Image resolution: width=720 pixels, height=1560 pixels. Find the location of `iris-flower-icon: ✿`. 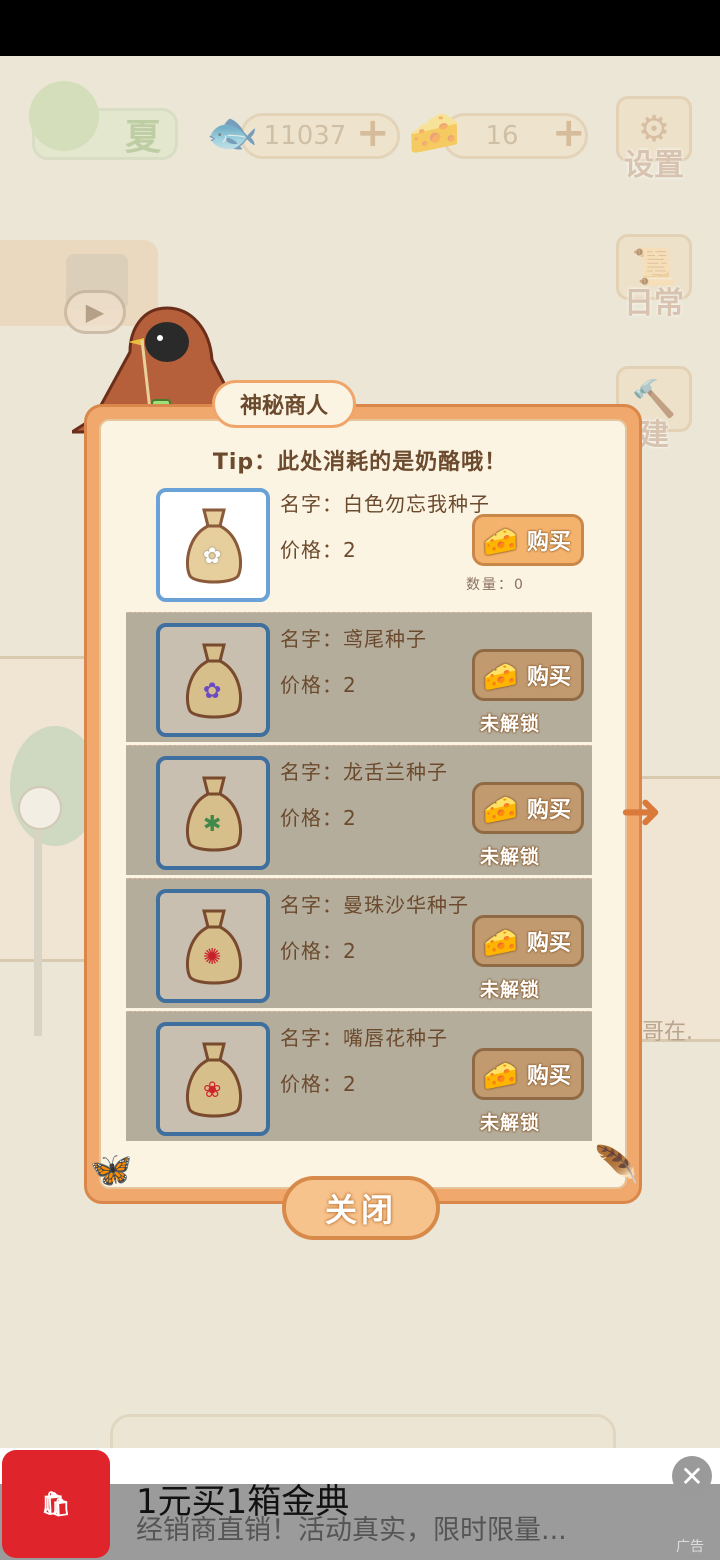

iris-flower-icon: ✿ is located at coordinates (212, 691).